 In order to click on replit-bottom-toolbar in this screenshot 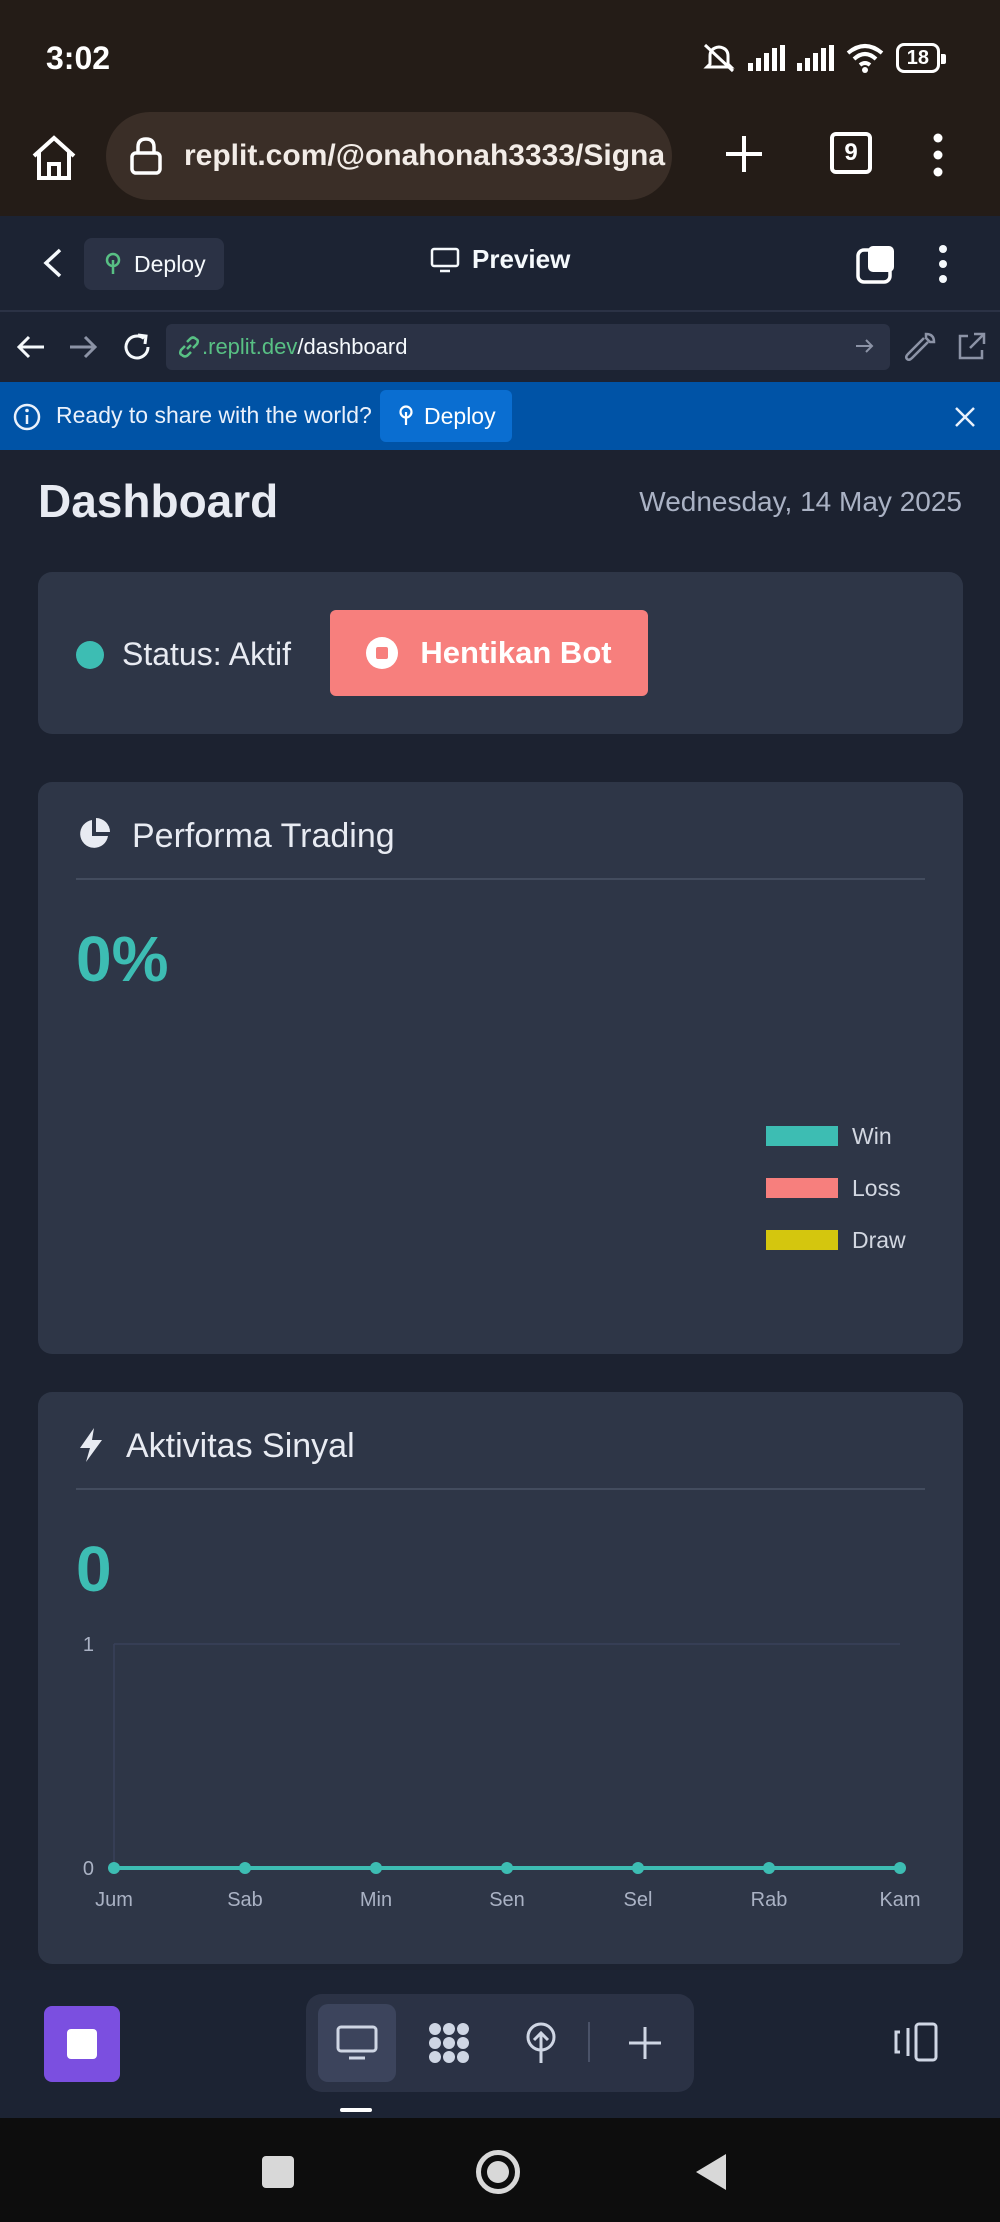, I will do `click(500, 2044)`.